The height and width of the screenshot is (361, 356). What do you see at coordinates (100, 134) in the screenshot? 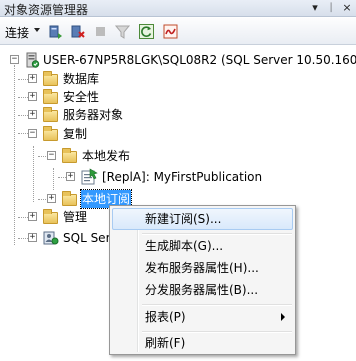
I see `tree-node-replication: − 复制` at bounding box center [100, 134].